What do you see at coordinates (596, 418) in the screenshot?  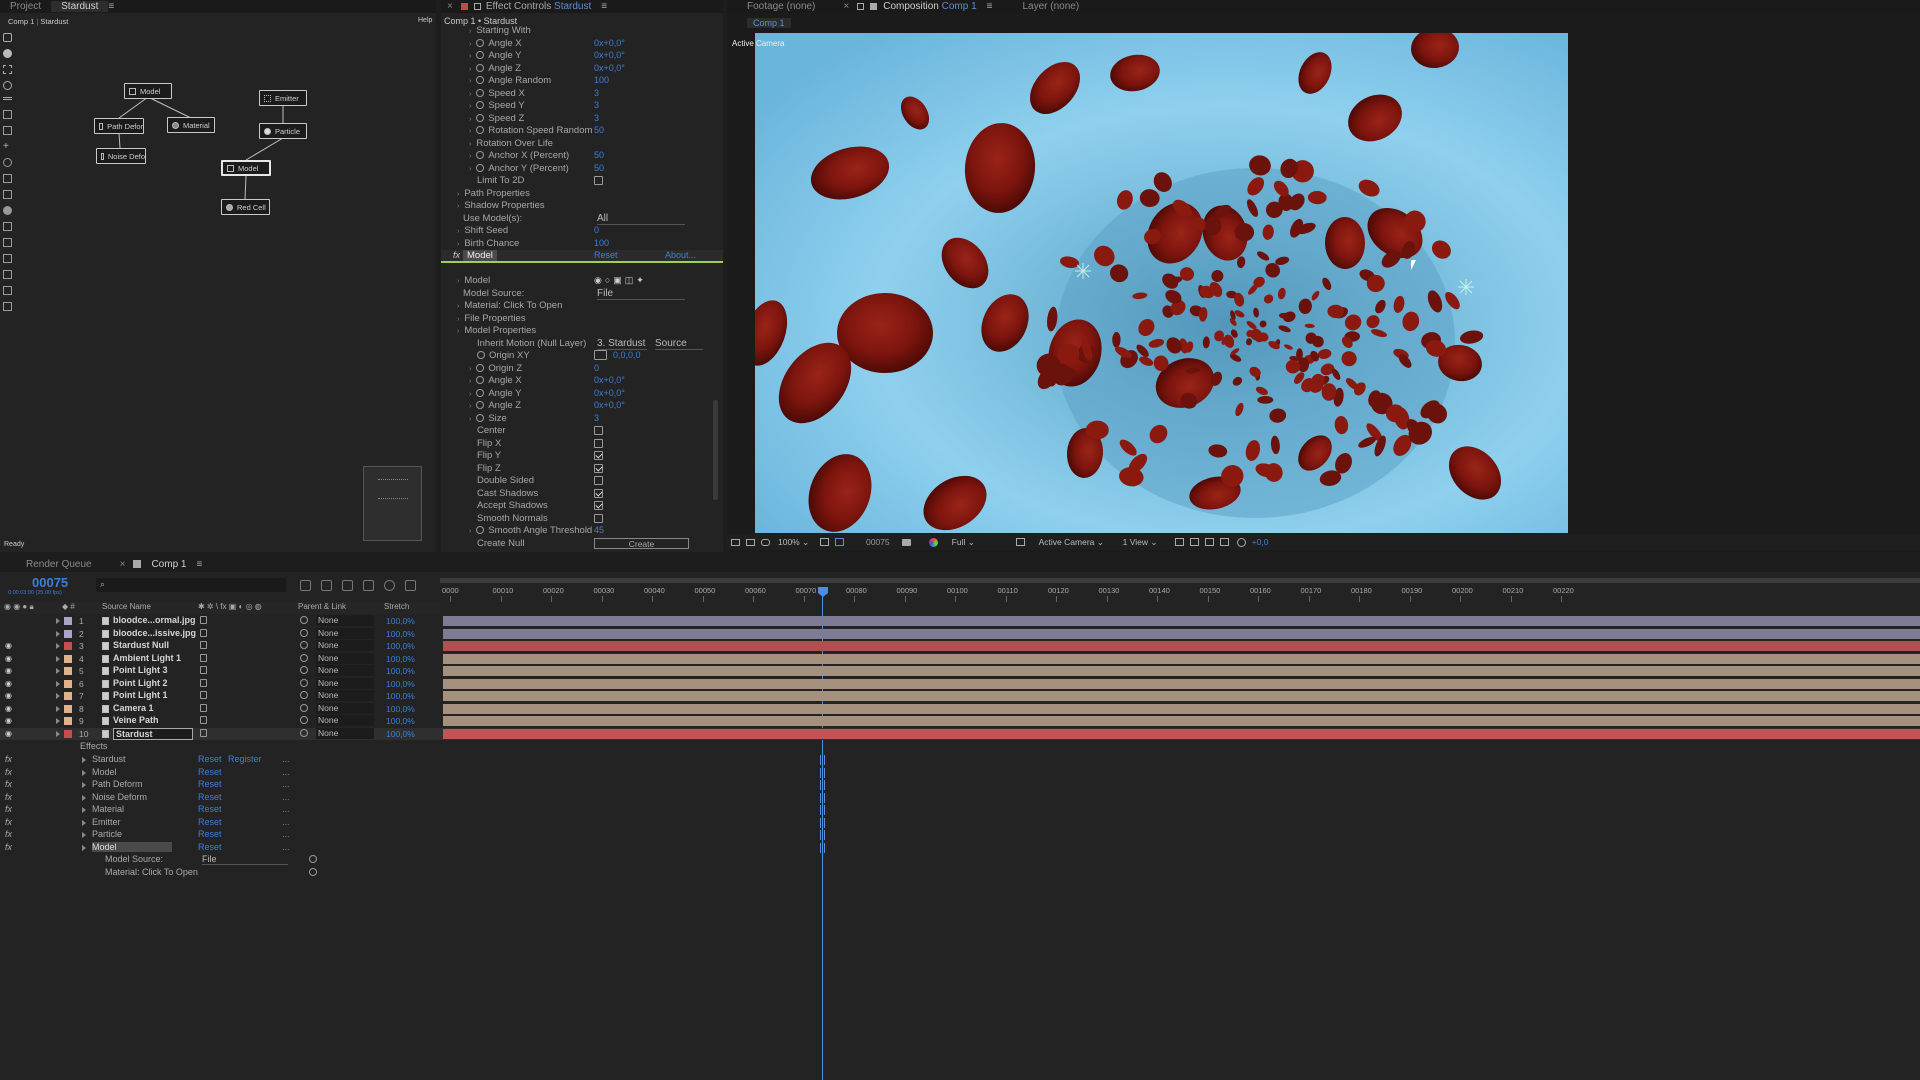 I see `model-prop-4-value: 3` at bounding box center [596, 418].